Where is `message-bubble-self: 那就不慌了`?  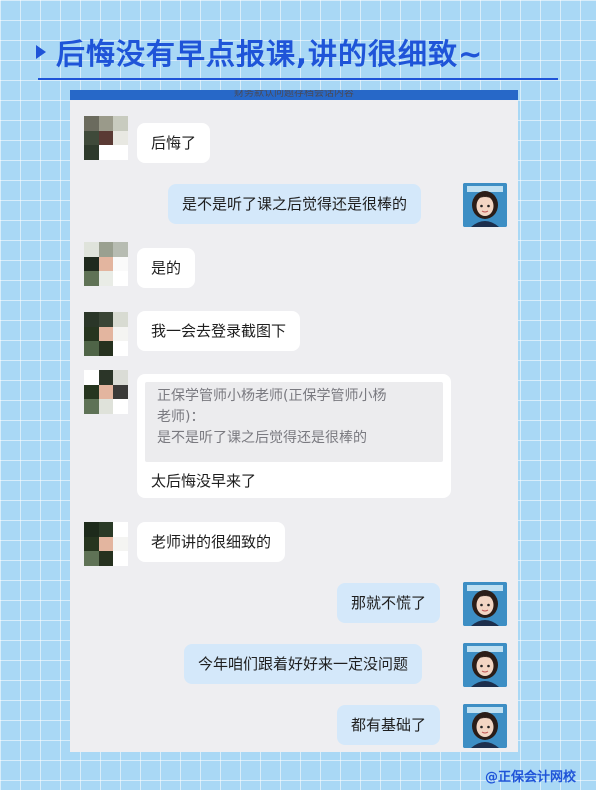 message-bubble-self: 那就不慌了 is located at coordinates (389, 603).